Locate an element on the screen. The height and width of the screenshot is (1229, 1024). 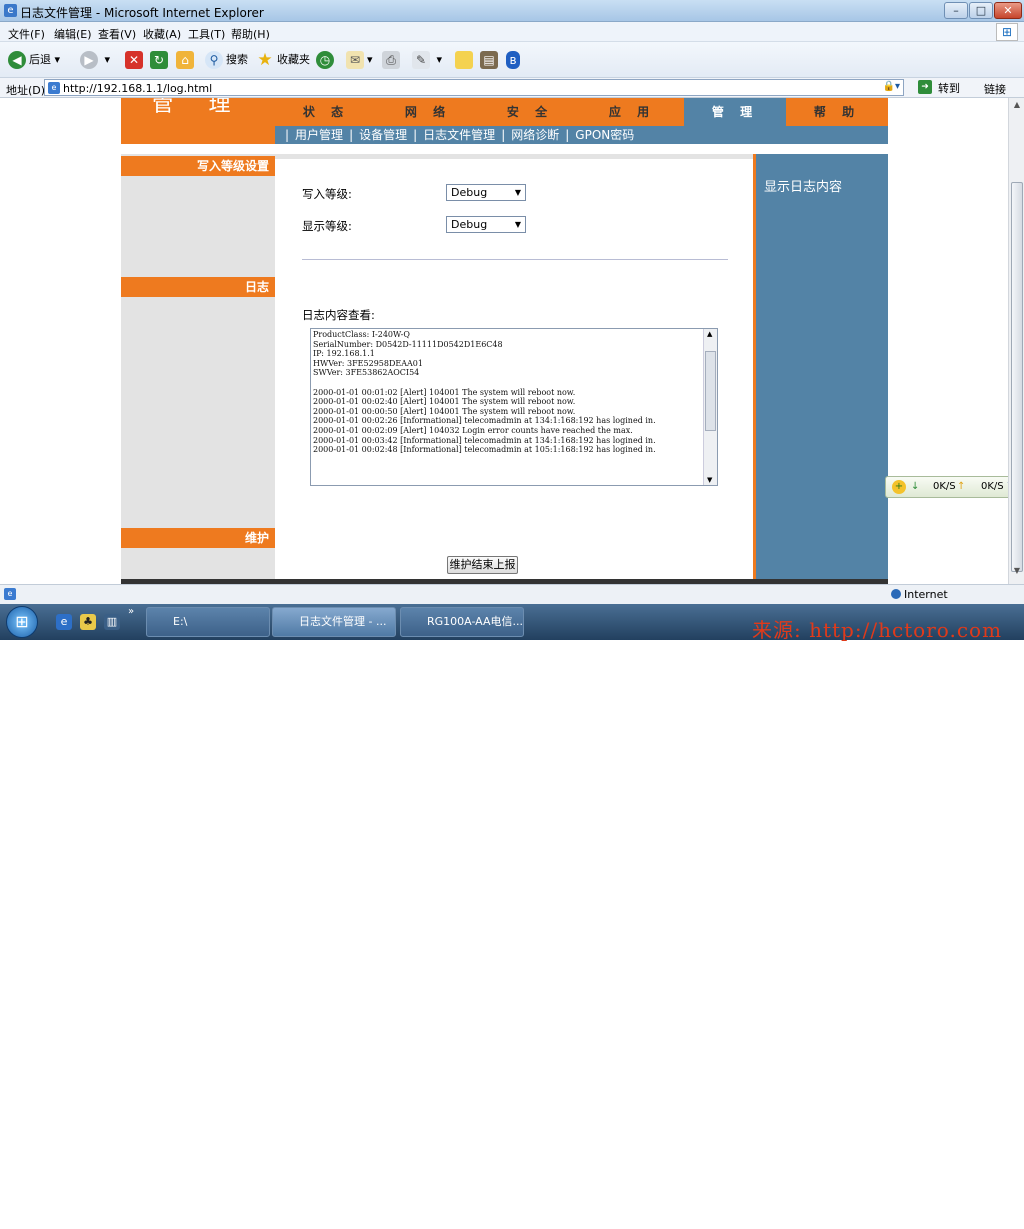
address-url: http://192.168.1.1/log.html is located at coordinates (137, 88).